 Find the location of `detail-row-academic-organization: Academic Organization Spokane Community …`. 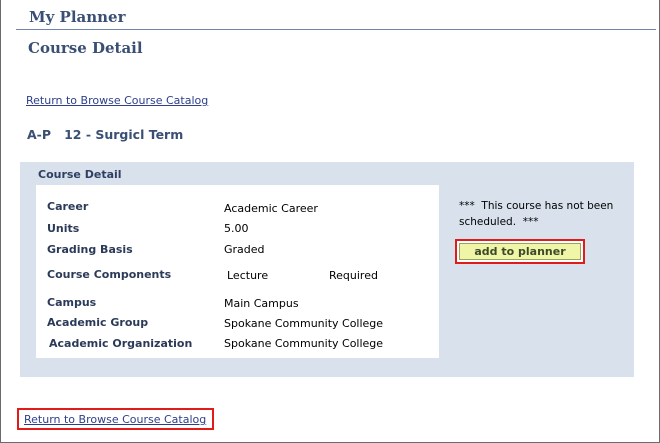

detail-row-academic-organization: Academic Organization Spokane Community … is located at coordinates (237, 346).